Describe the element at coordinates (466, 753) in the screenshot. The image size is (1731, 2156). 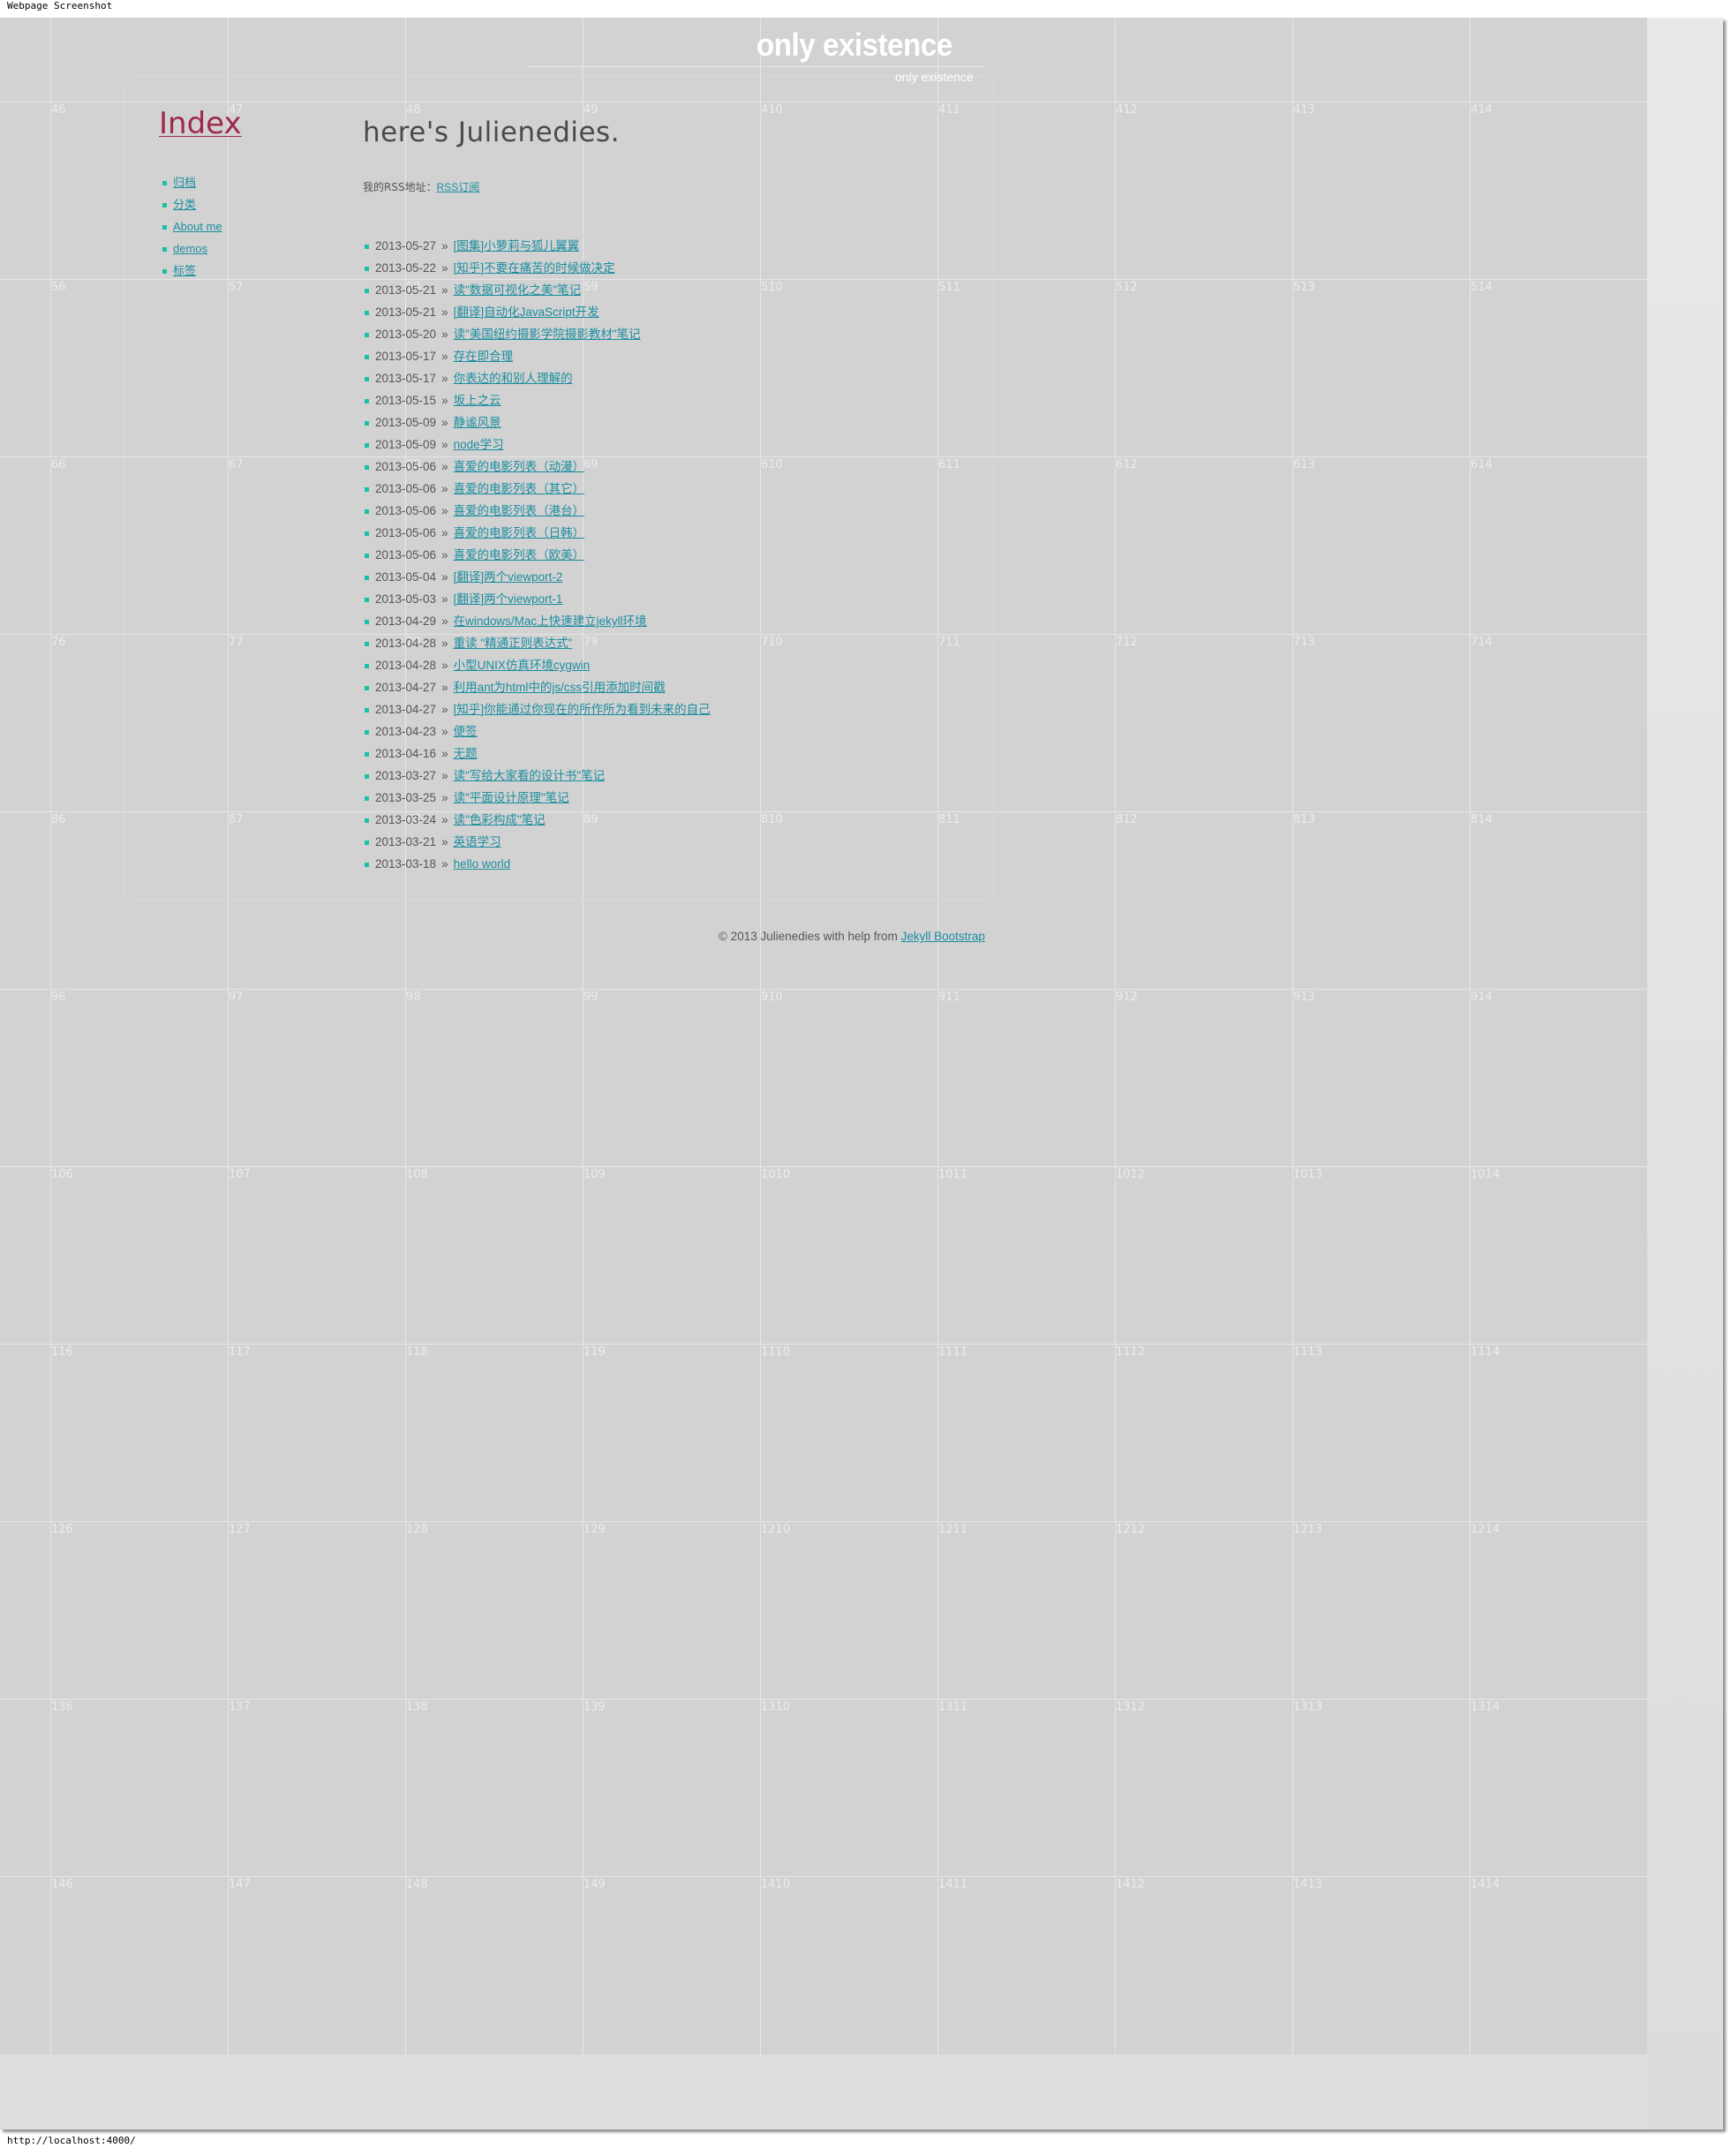
I see `post-link: 无题` at that location.